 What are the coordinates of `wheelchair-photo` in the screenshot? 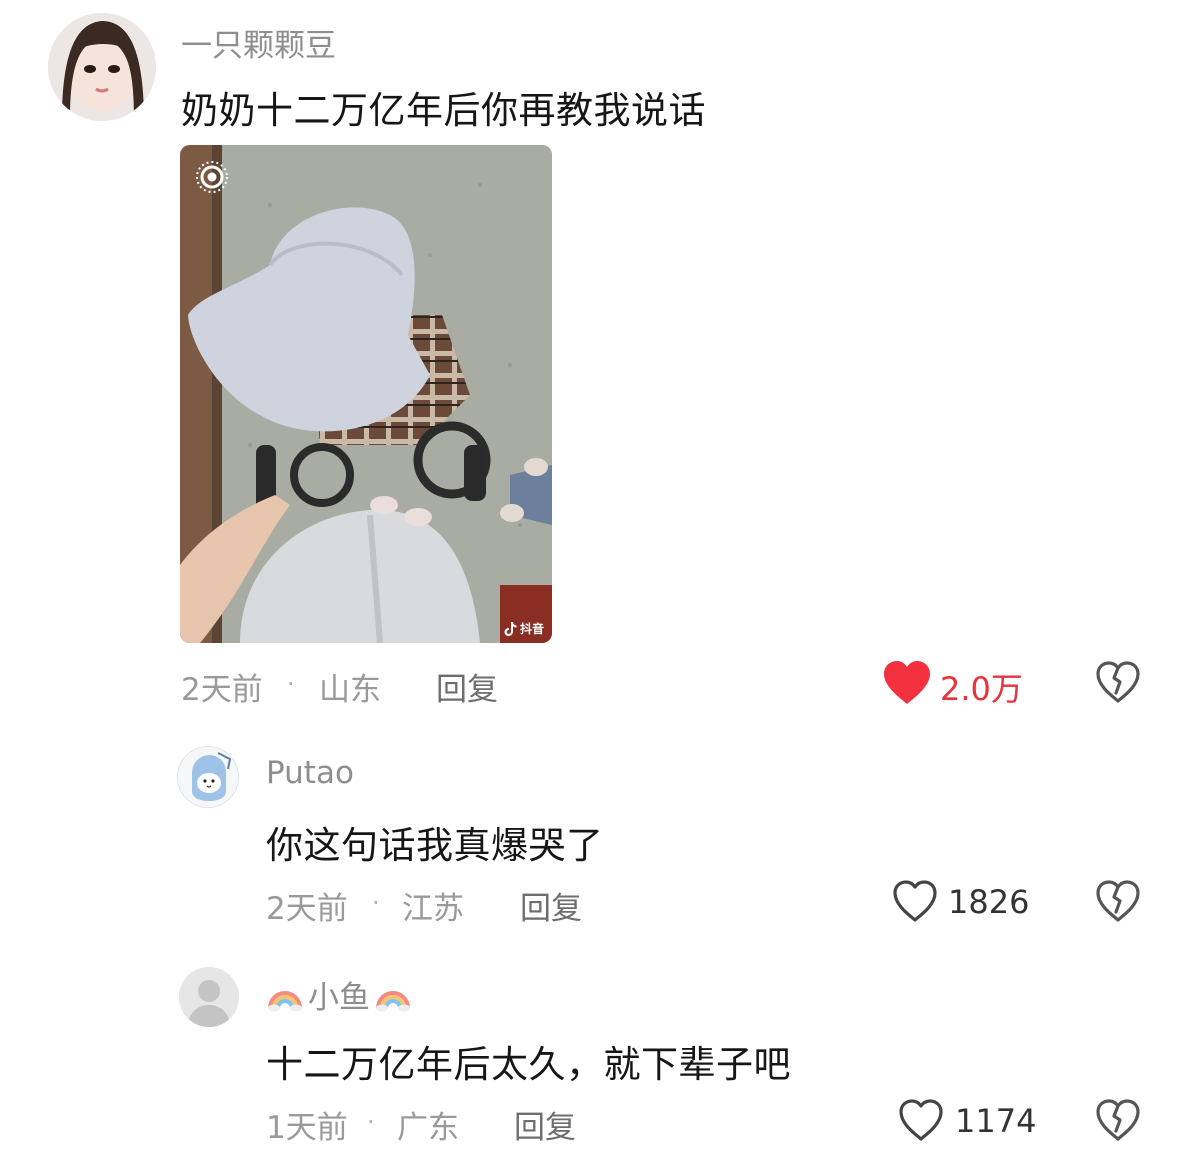 It's located at (366, 394).